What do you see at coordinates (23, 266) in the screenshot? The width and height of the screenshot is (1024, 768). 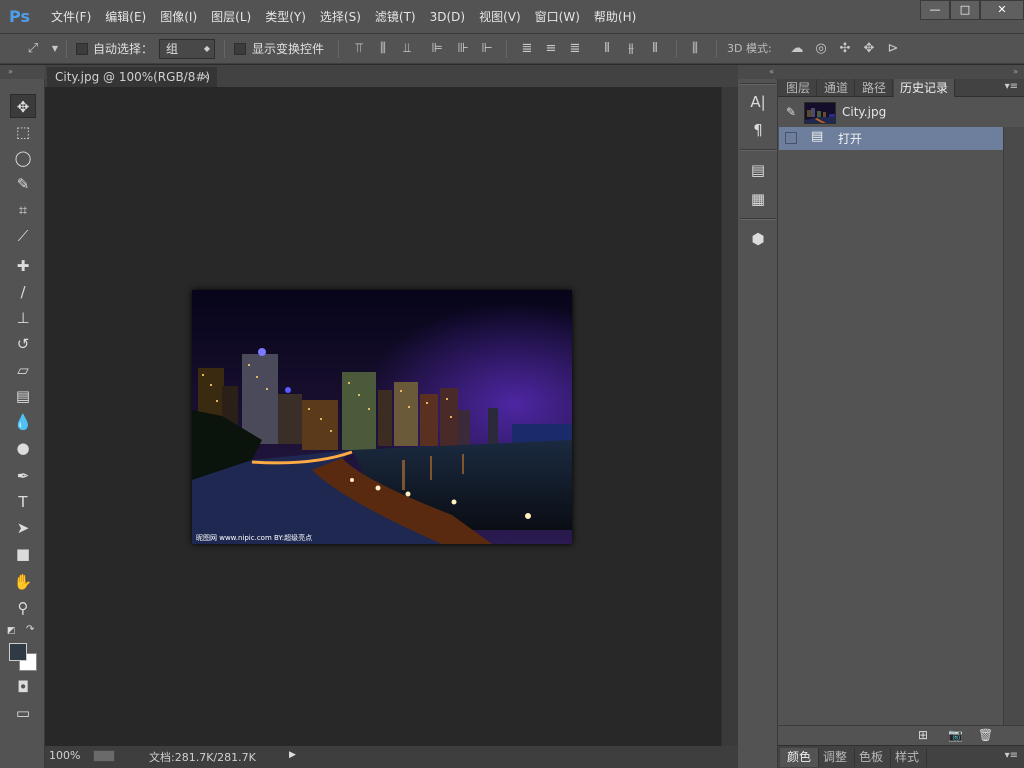 I see `healing-brush-icon: ✚` at bounding box center [23, 266].